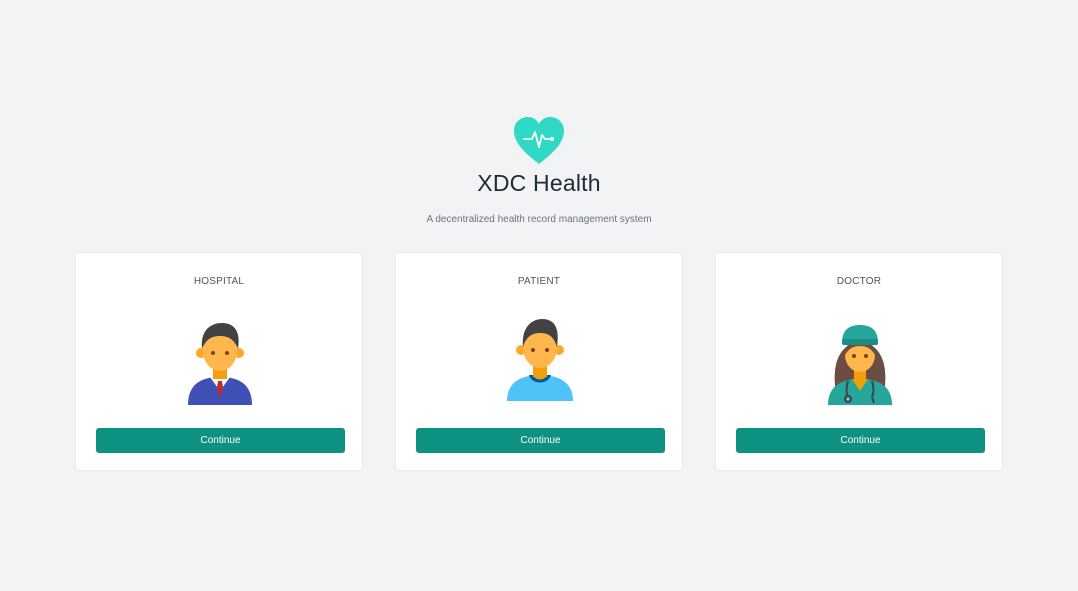 This screenshot has width=1078, height=591. Describe the element at coordinates (219, 281) in the screenshot. I see `role-title-hospital: HOSPITAL` at that location.